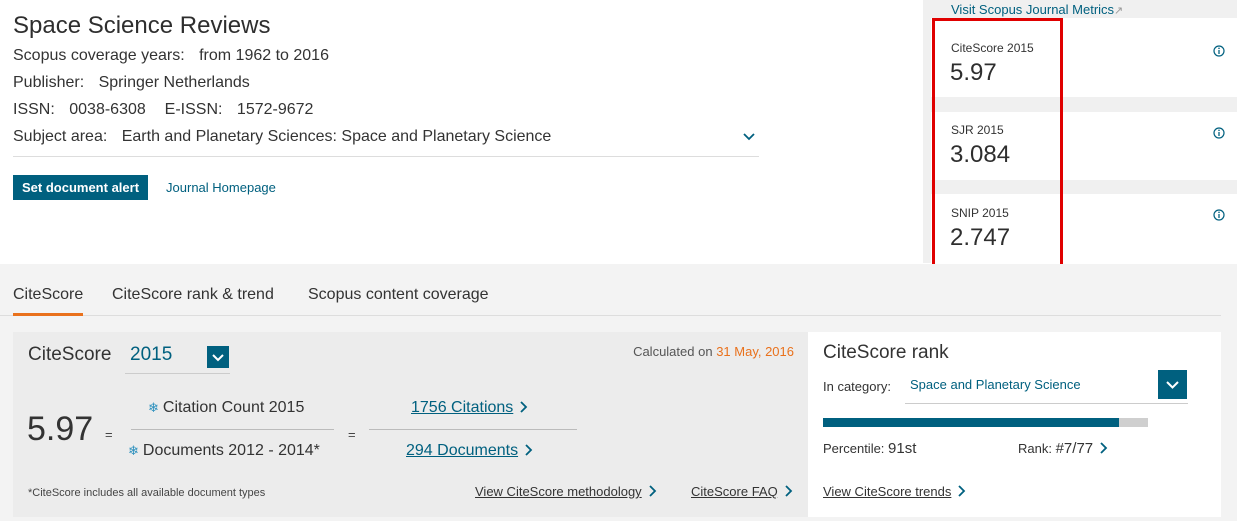 The height and width of the screenshot is (521, 1237). What do you see at coordinates (151, 354) in the screenshot?
I see `year-value: 2015` at bounding box center [151, 354].